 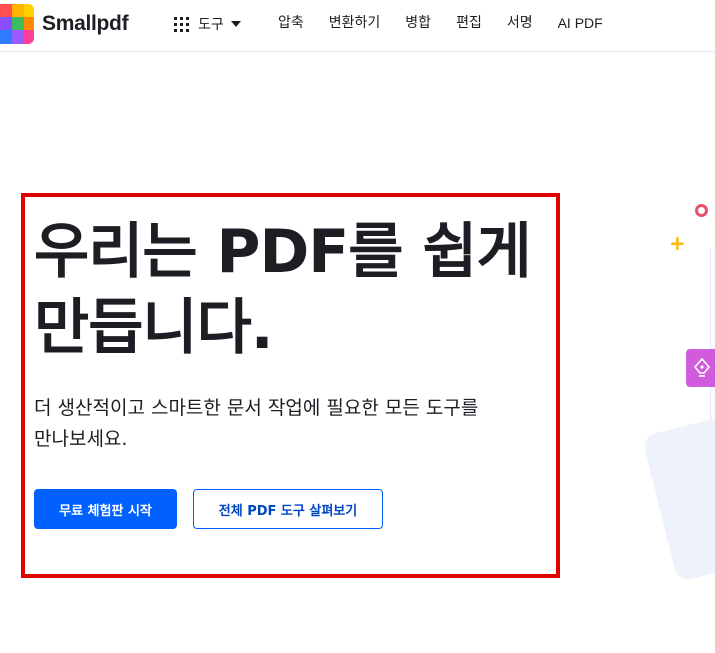 I want to click on top-header: Smallpdf 도구 압축 변환하기 병합 편집 서명 AI PDF, so click(x=357, y=26).